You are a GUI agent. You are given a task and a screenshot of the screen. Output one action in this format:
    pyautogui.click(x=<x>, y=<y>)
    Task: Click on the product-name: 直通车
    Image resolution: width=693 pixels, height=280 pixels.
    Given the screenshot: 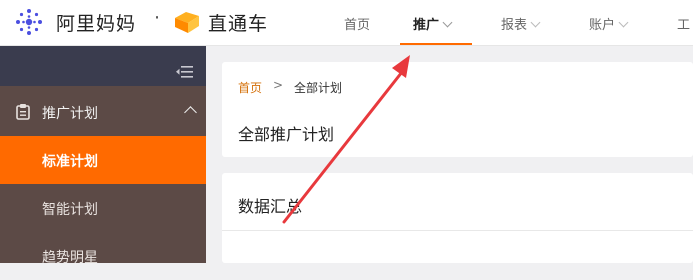 What is the action you would take?
    pyautogui.click(x=238, y=22)
    